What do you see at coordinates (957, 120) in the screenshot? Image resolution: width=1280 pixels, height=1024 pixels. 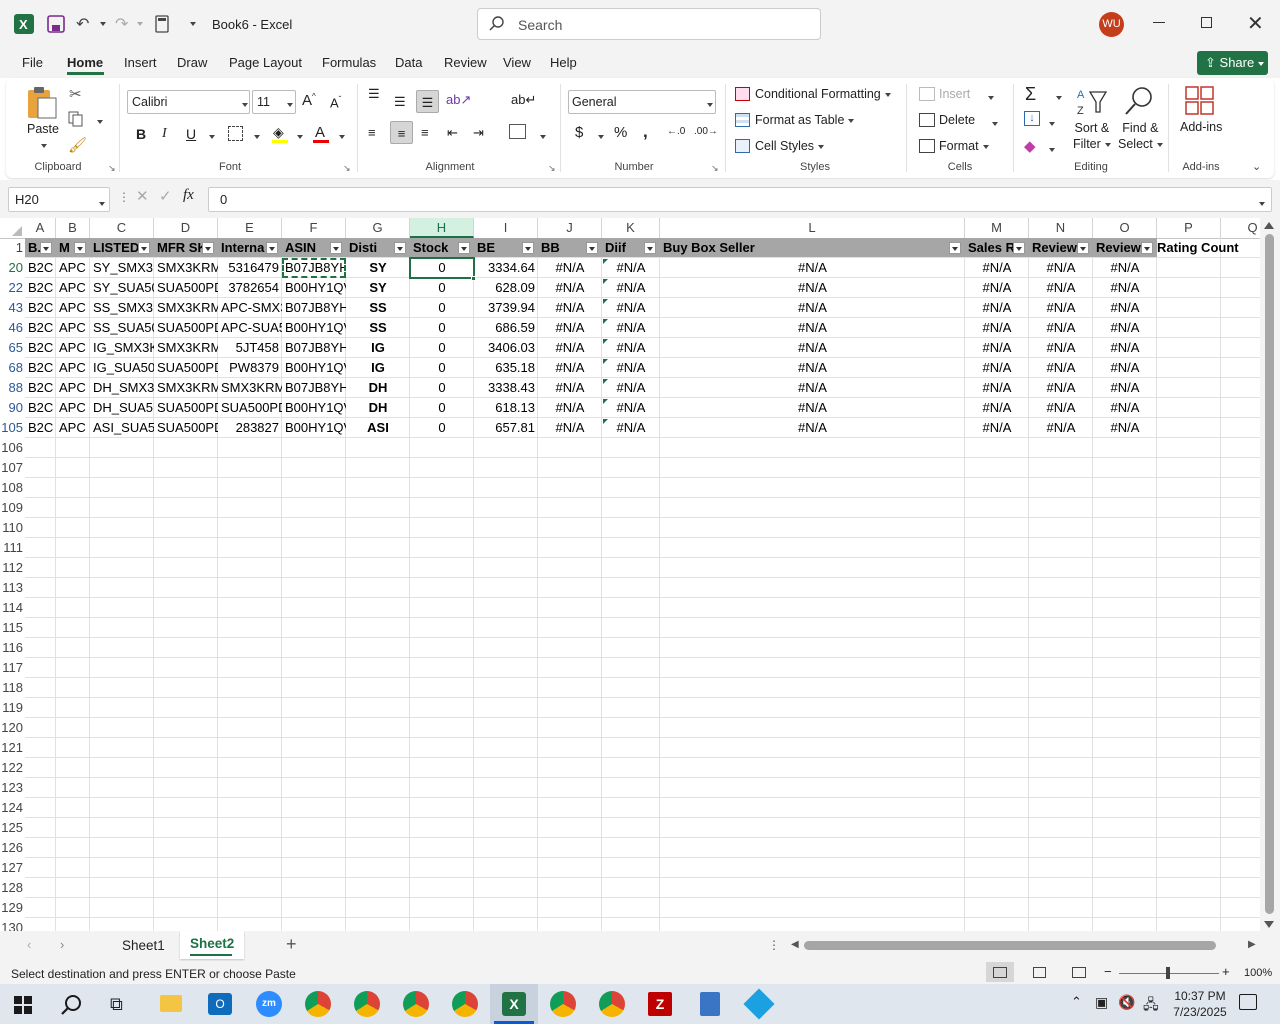 I see `delete-cells-button: Delete` at bounding box center [957, 120].